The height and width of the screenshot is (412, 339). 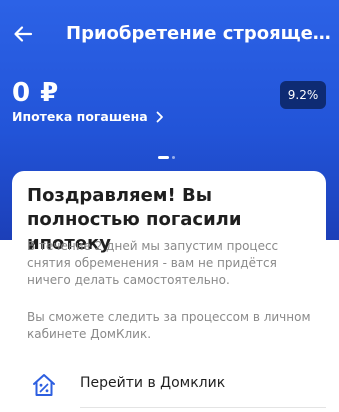 I want to click on arrow-left-icon, so click(x=23, y=34).